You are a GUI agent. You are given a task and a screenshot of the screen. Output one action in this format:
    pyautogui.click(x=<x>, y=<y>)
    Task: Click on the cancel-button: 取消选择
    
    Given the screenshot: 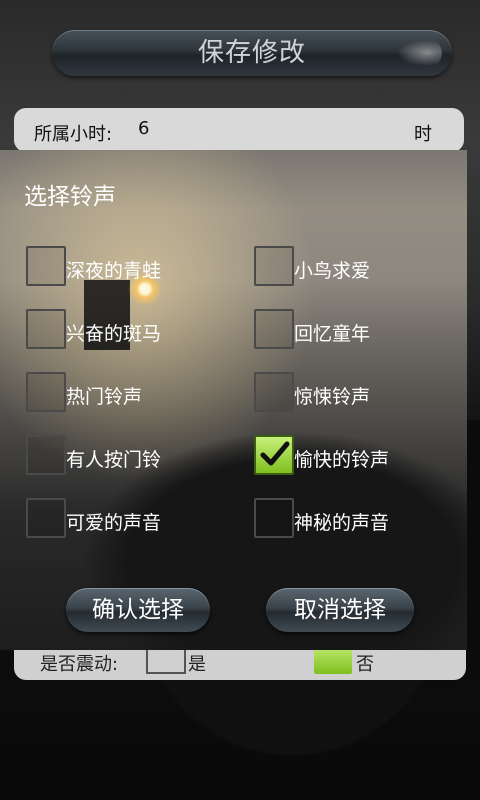 What is the action you would take?
    pyautogui.click(x=340, y=610)
    